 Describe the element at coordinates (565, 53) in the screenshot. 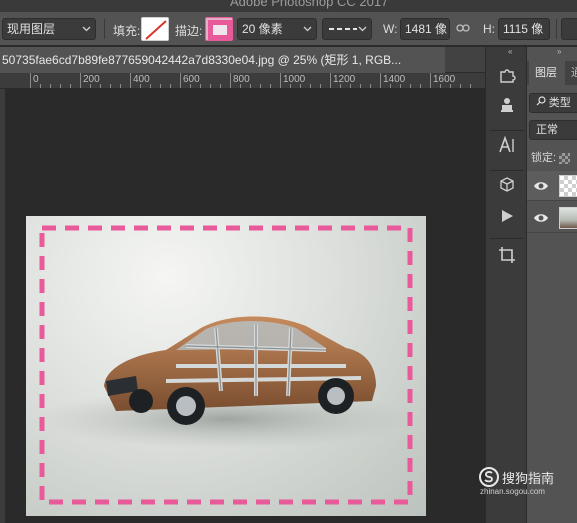

I see `collapse-icon: »` at that location.